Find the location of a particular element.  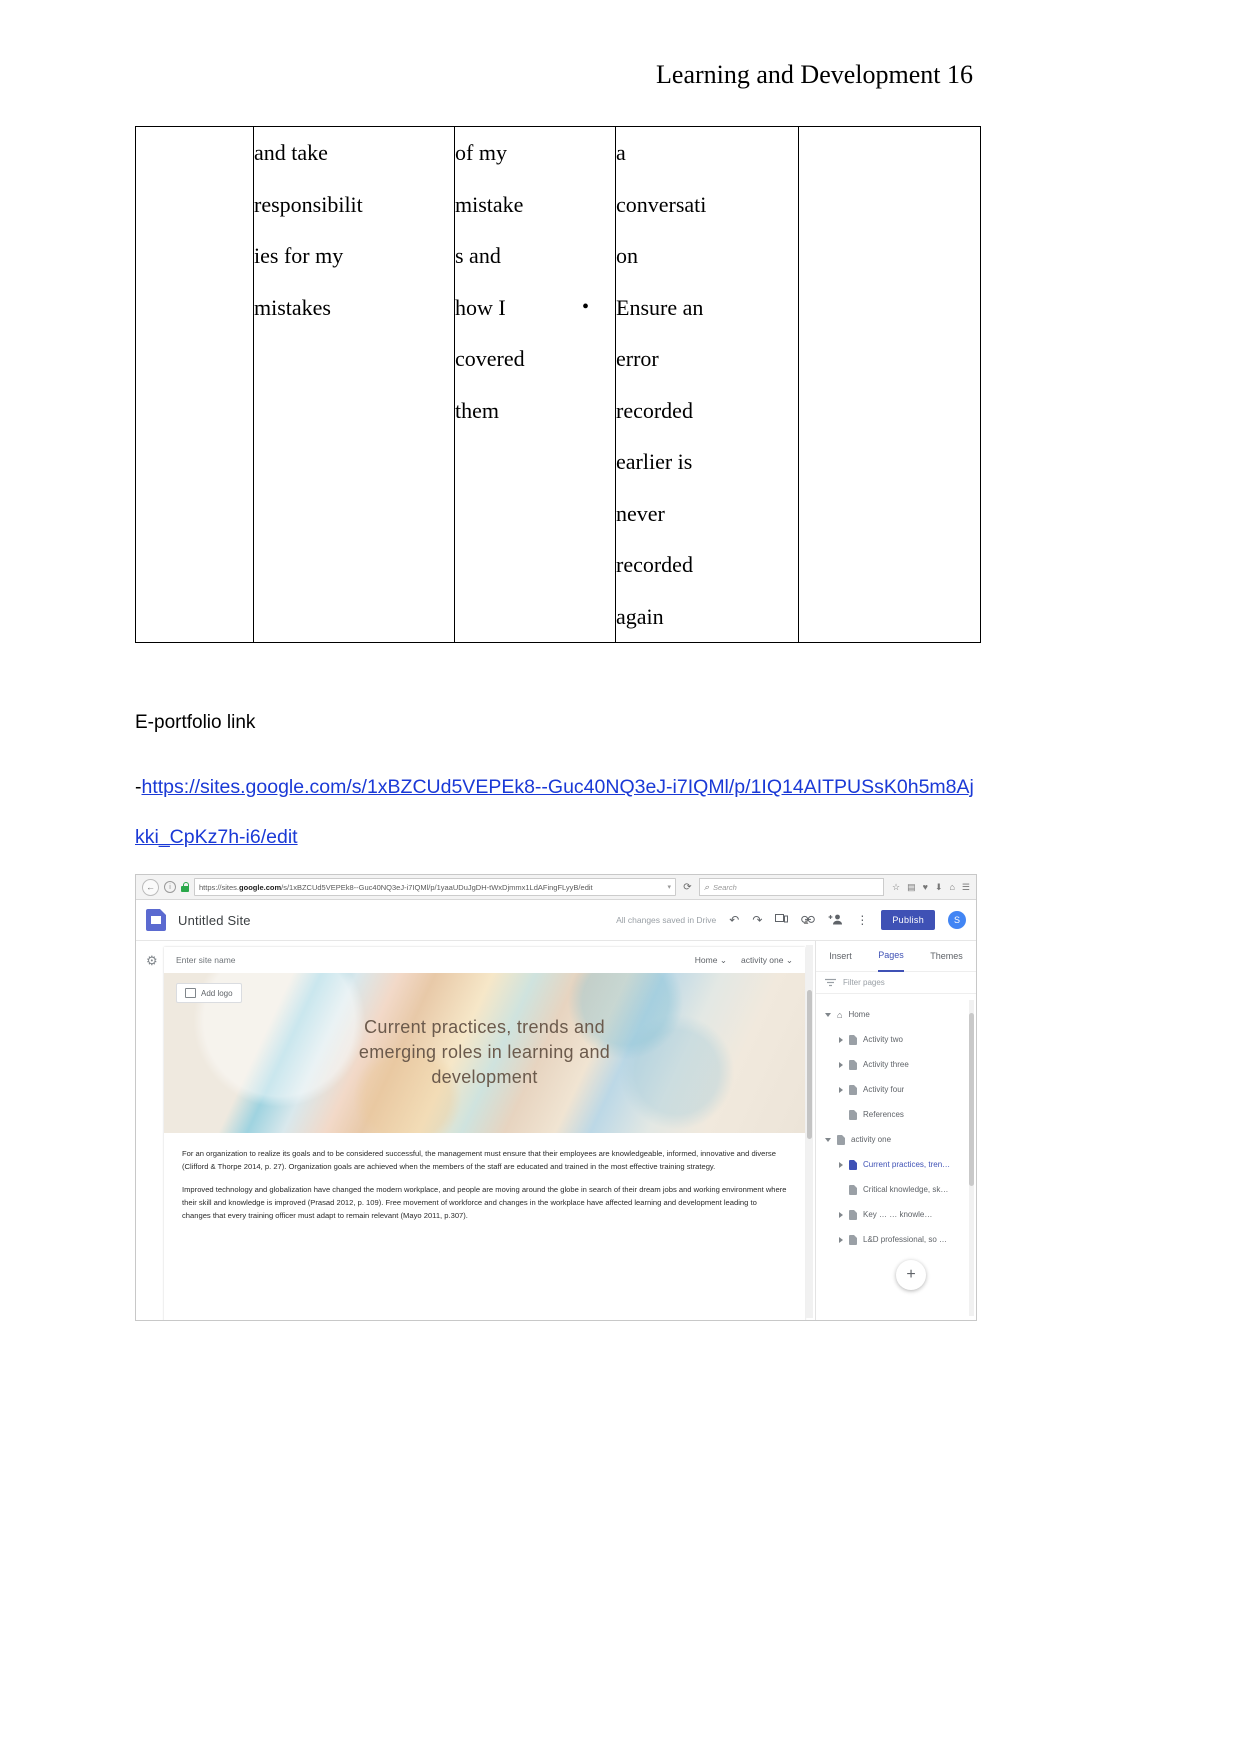

hero-title-line: Current practices, trends and is located at coordinates (484, 1027).